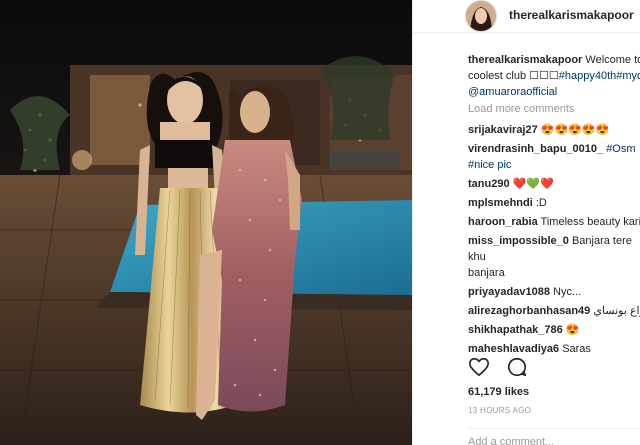  What do you see at coordinates (571, 15) in the screenshot?
I see `header-username: therealkarismakapoor` at bounding box center [571, 15].